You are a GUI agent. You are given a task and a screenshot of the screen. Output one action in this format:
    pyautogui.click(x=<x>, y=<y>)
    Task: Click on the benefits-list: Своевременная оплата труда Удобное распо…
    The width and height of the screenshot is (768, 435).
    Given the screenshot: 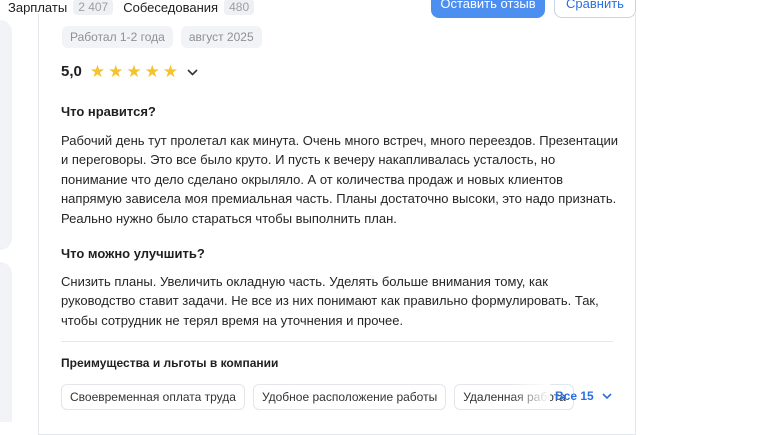 What is the action you would take?
    pyautogui.click(x=321, y=397)
    